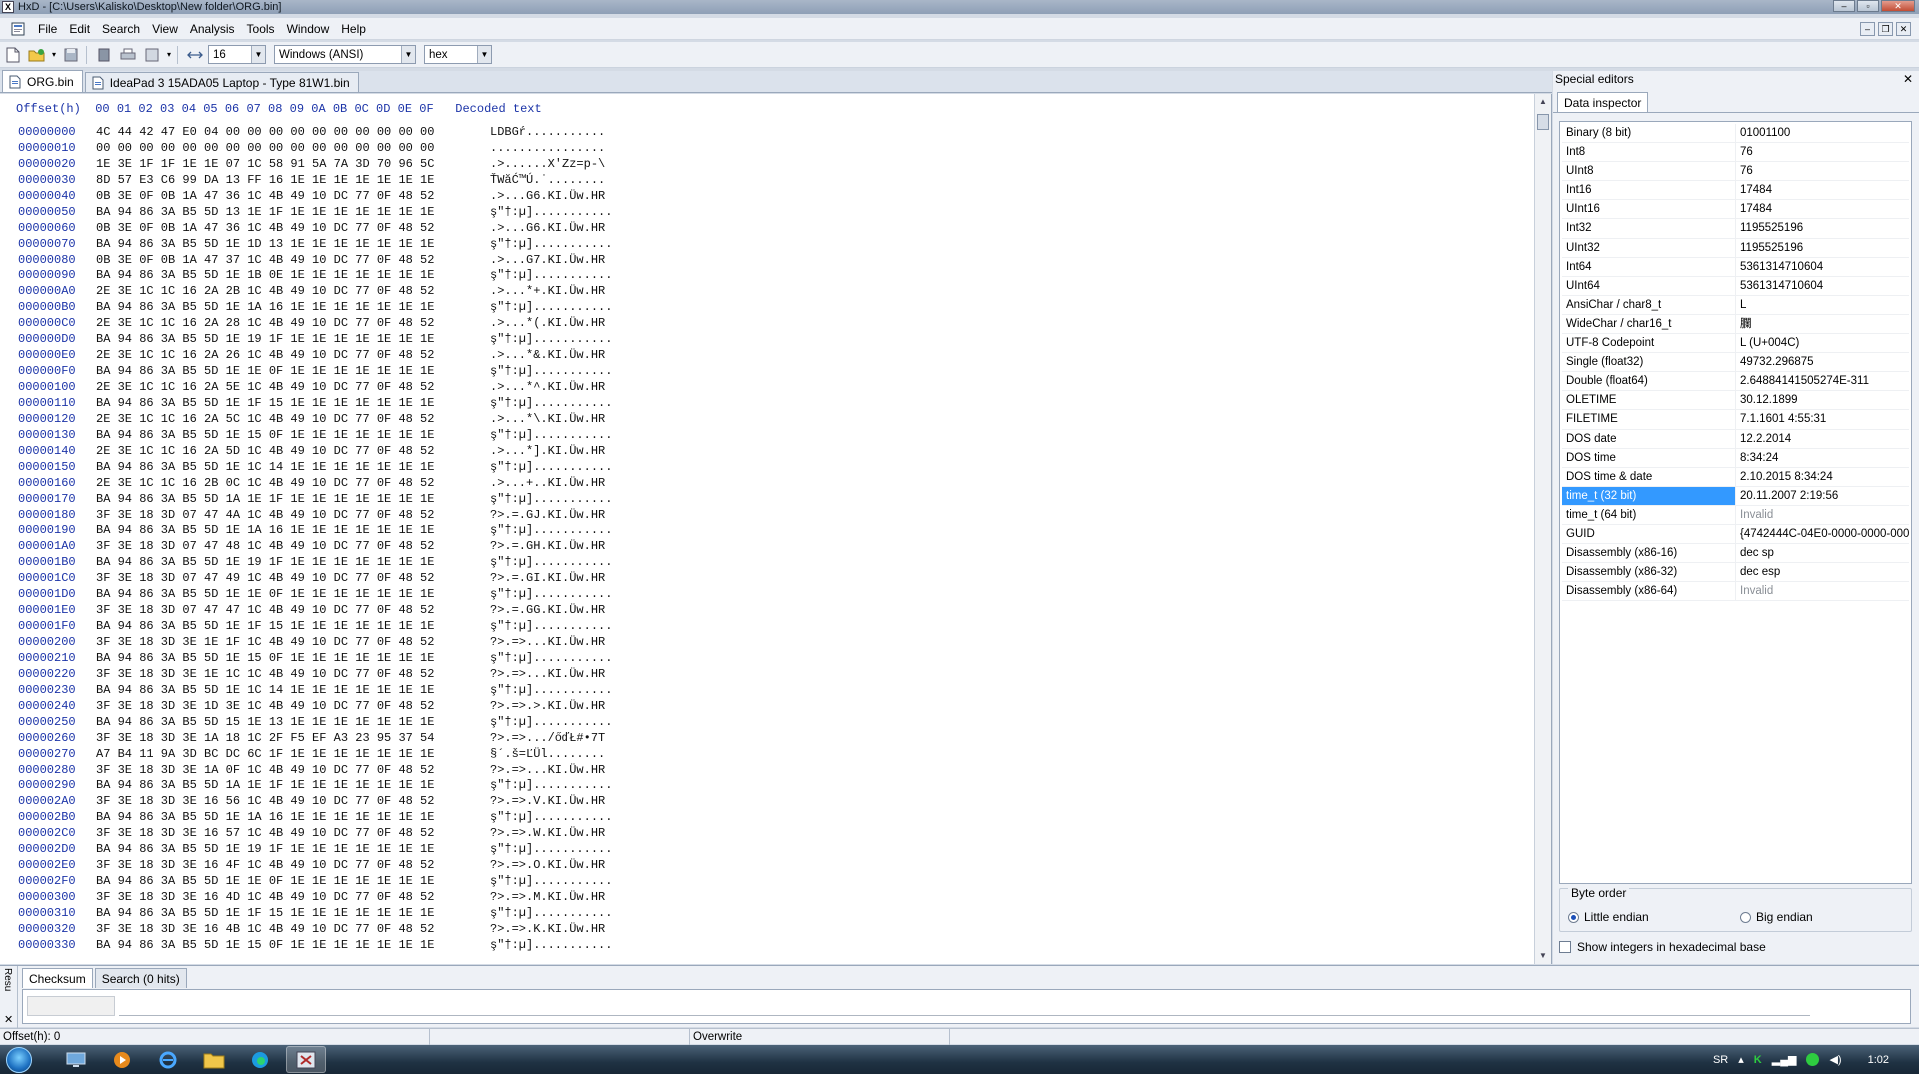  Describe the element at coordinates (1822, 438) in the screenshot. I see `inspector-value: 12.2.2014` at that location.